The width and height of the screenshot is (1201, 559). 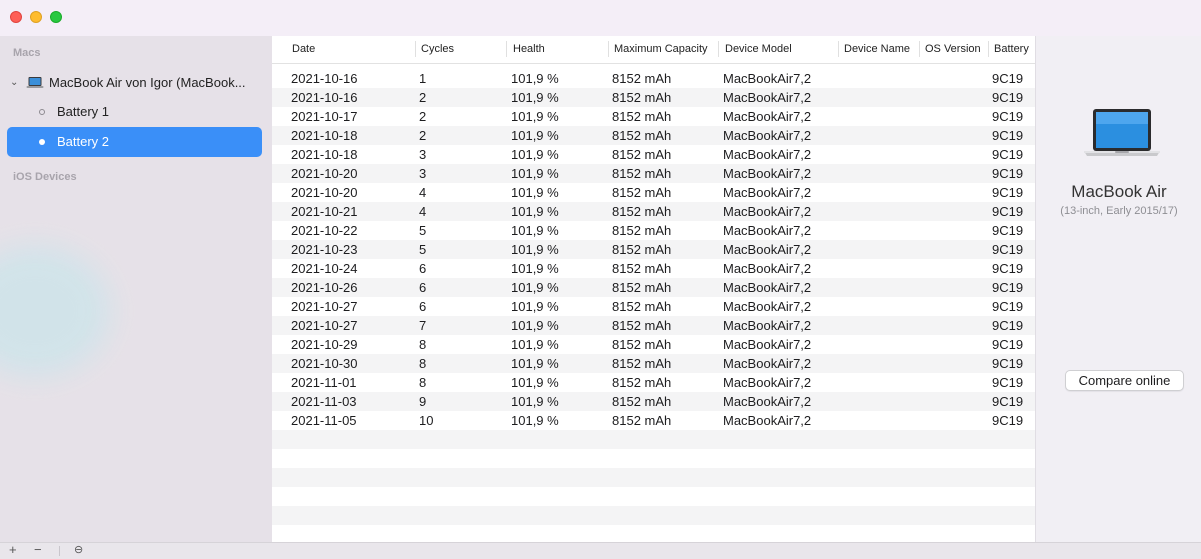 I want to click on cell-cycles: 5, so click(x=423, y=249).